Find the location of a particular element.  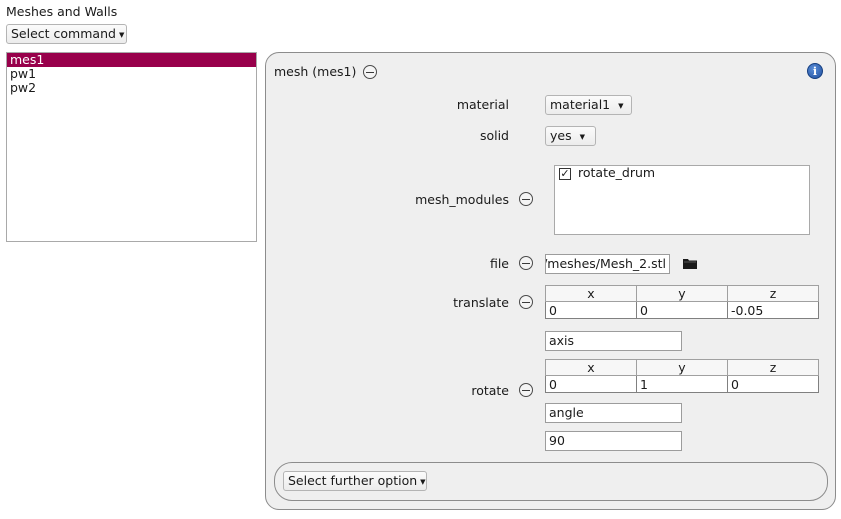

solid-dropdown: yes ▼ is located at coordinates (570, 136).